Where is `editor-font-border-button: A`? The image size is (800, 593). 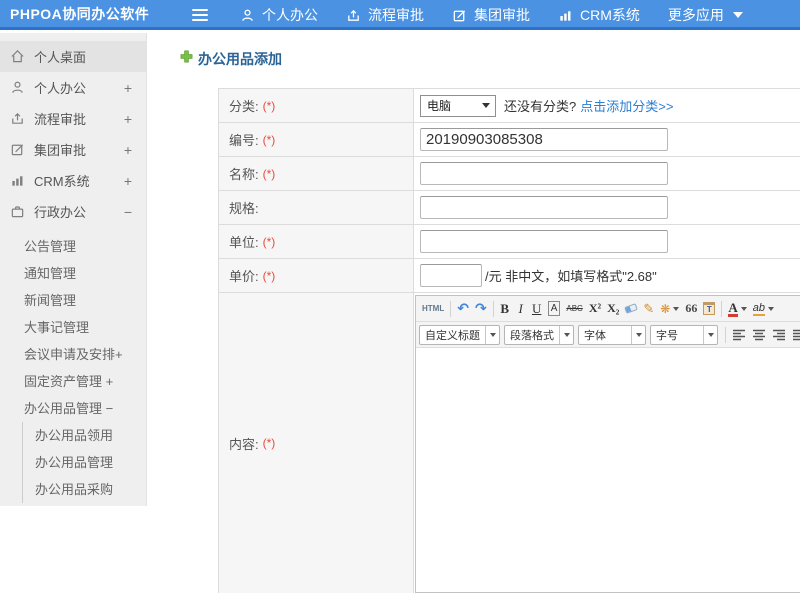
editor-font-border-button: A is located at coordinates (554, 308).